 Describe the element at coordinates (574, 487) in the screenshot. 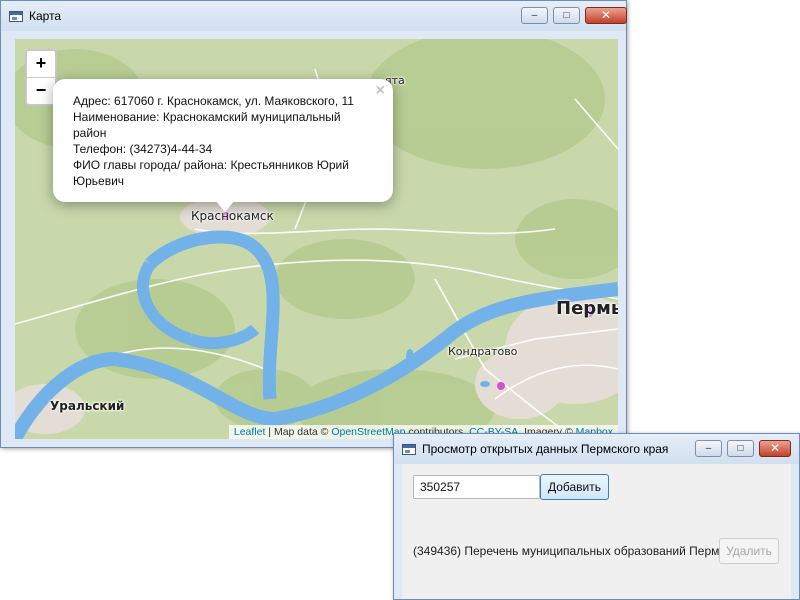

I see `add-button: Добавить` at that location.